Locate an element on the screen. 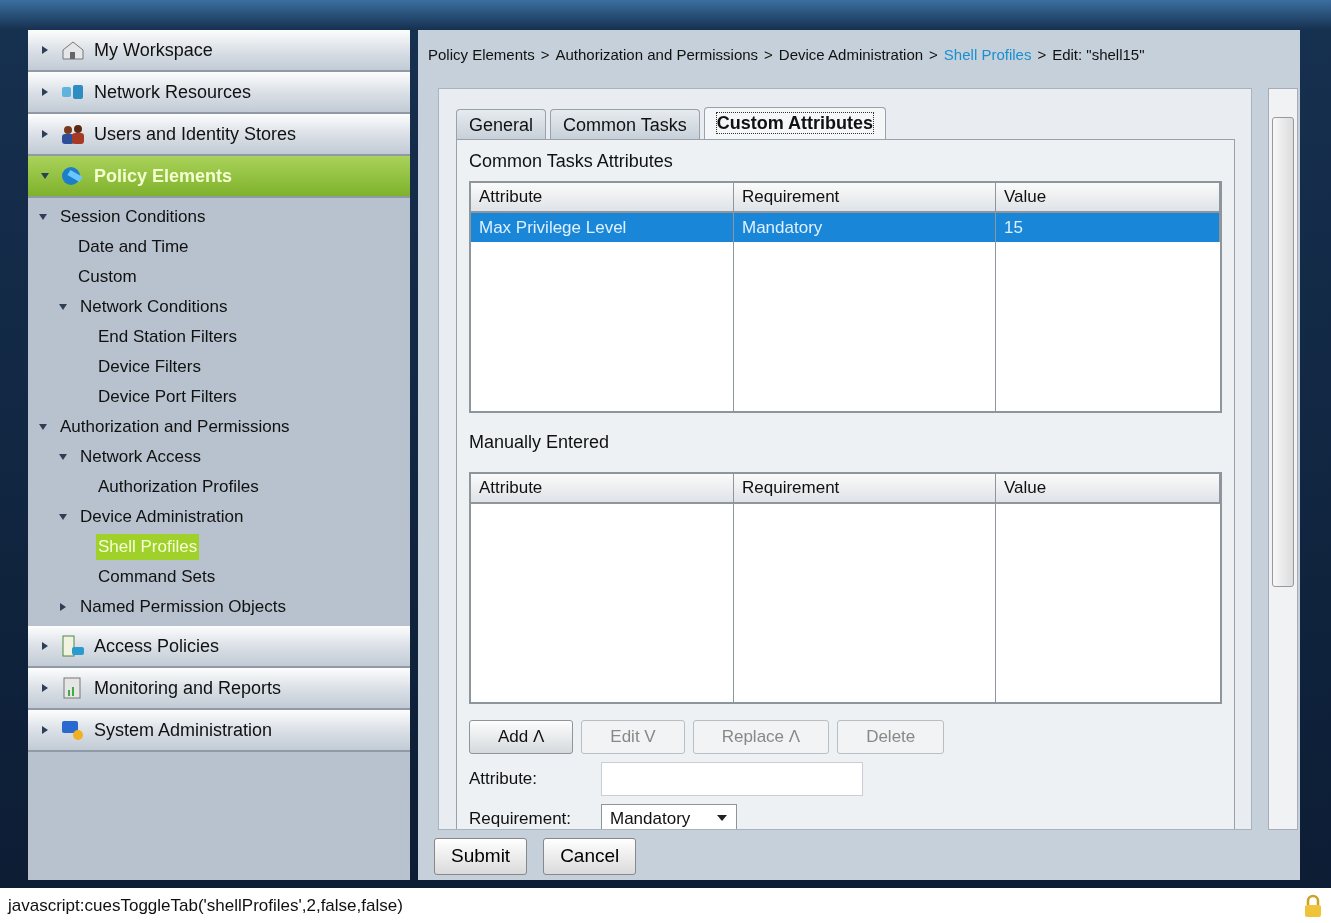  tree-item: Device Port Filters is located at coordinates (167, 397).